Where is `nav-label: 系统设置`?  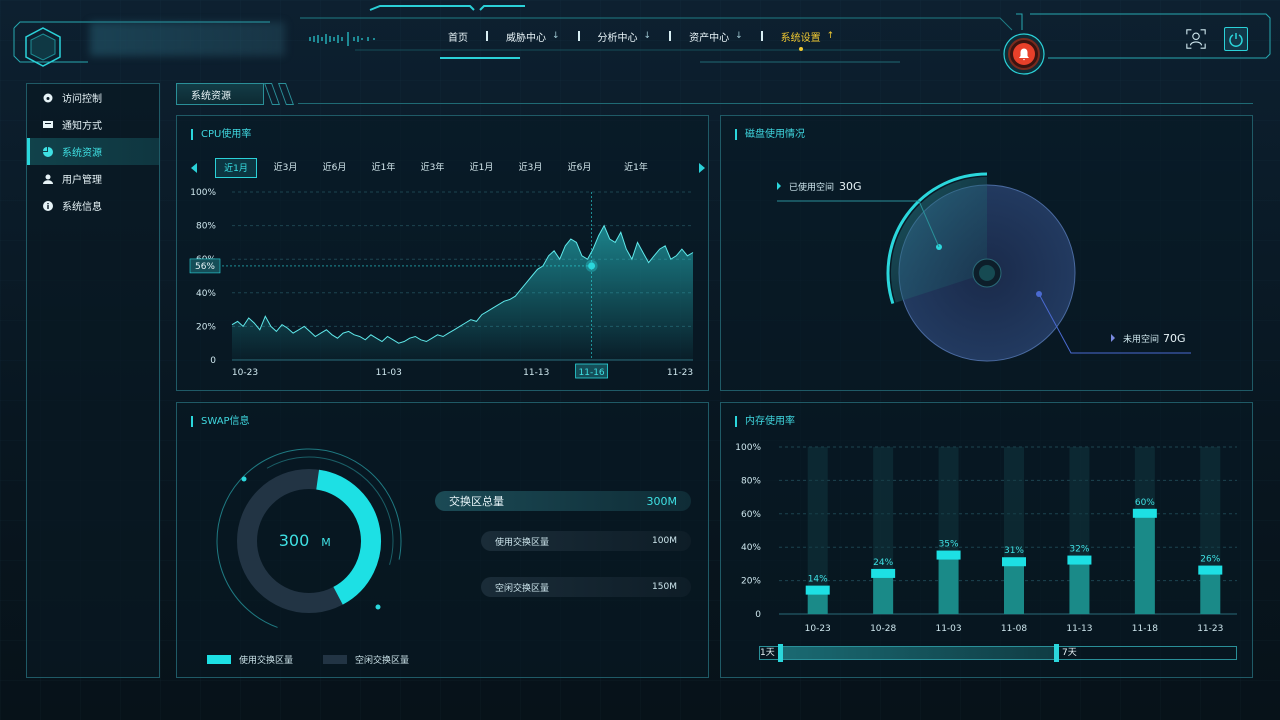
nav-label: 系统设置 is located at coordinates (800, 38).